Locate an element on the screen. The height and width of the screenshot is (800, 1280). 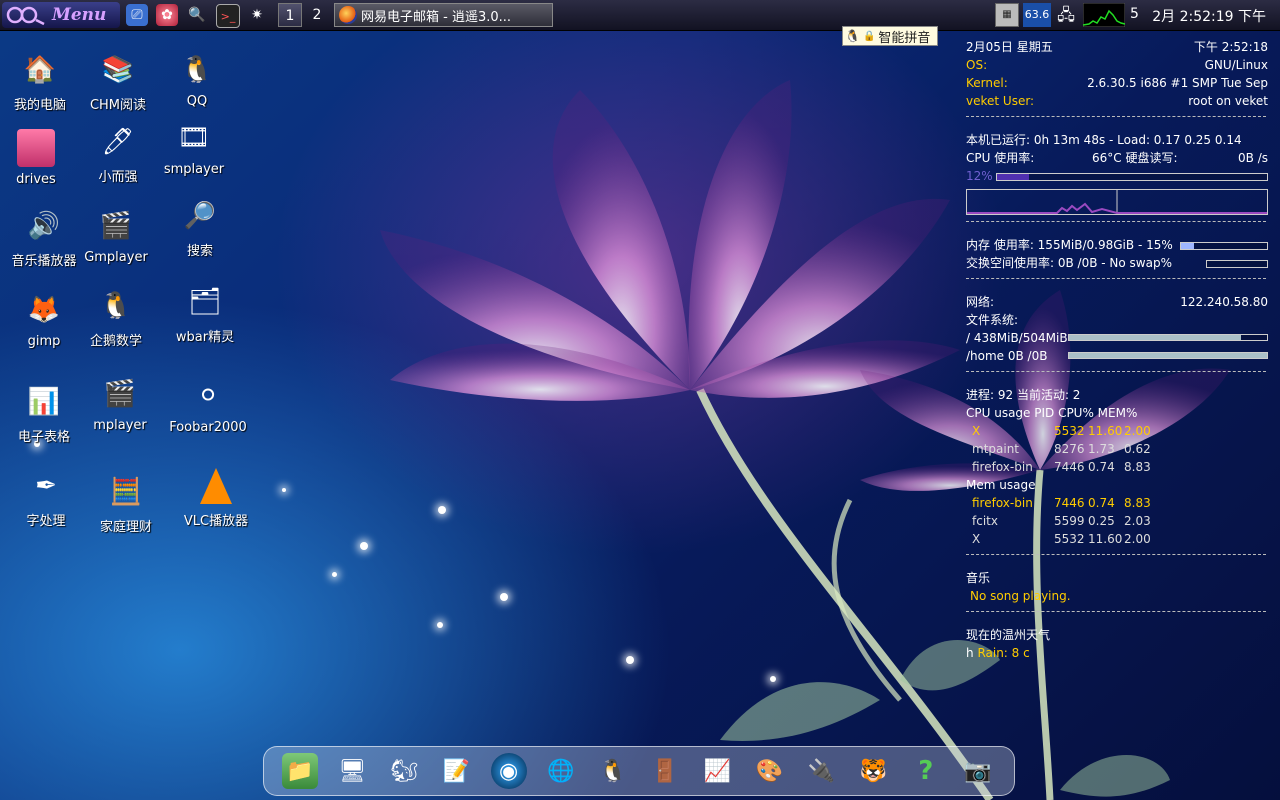
foobar-icon: ⚪ is located at coordinates (208, 396).